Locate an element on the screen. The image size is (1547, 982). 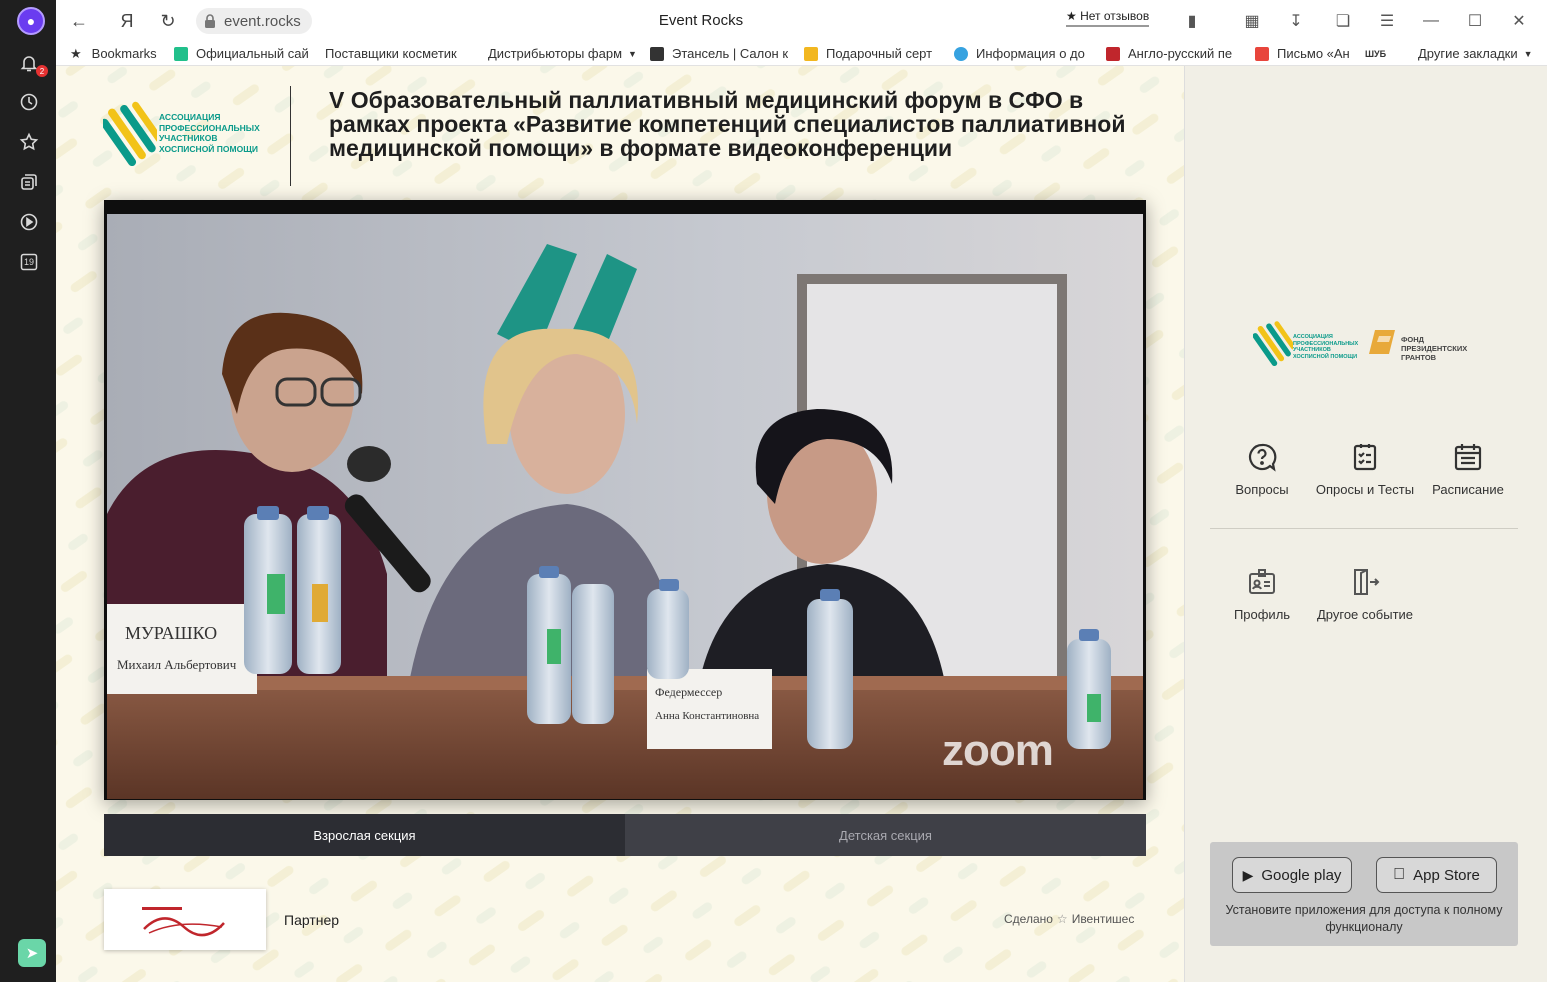
logo-mark-icon is located at coordinates (131, 134).